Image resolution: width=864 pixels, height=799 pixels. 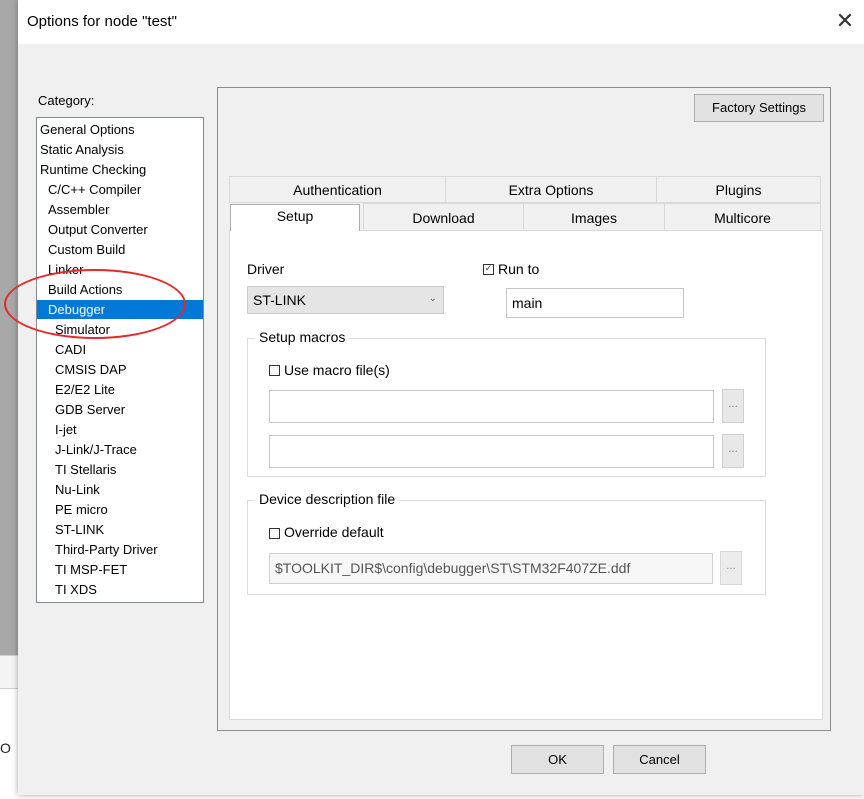 I want to click on run-to-checkbox: ✓, so click(x=488, y=269).